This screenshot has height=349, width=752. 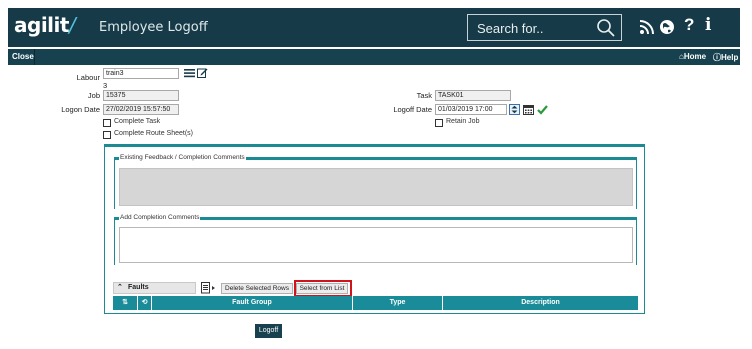 I want to click on task-field: TASK01, so click(x=473, y=95).